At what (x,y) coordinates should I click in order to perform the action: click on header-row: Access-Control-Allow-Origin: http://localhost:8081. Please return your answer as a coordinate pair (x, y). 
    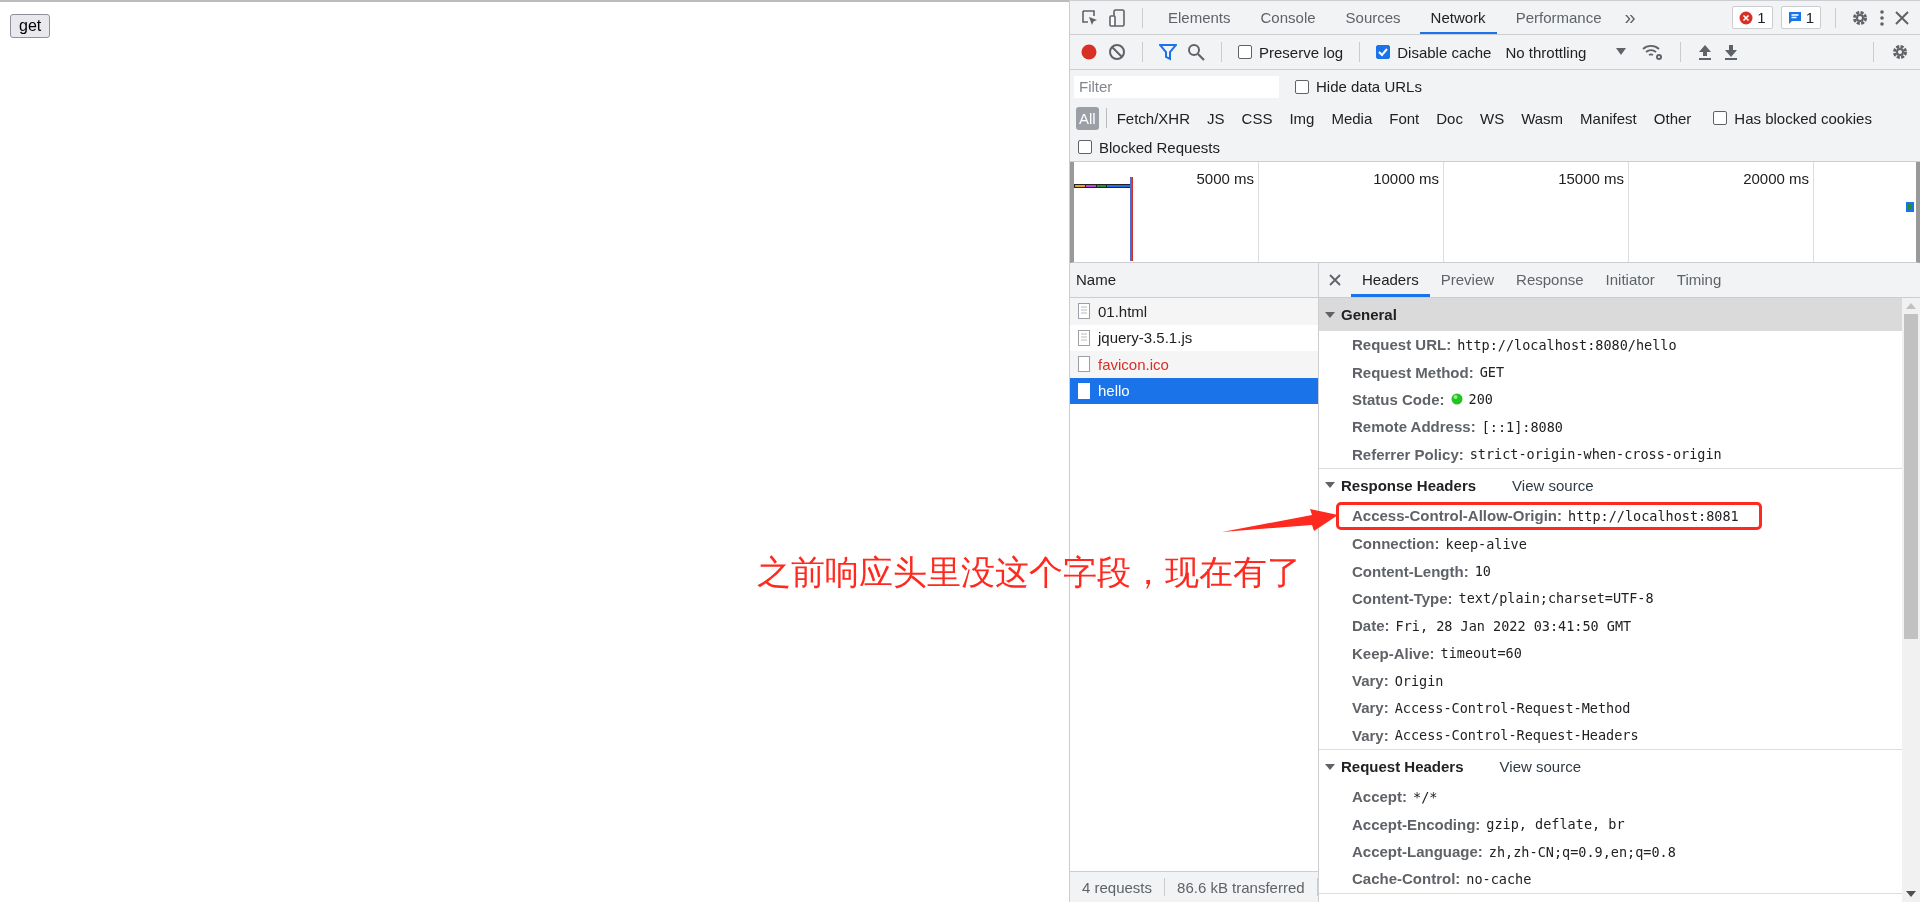
    Looking at the image, I should click on (1549, 515).